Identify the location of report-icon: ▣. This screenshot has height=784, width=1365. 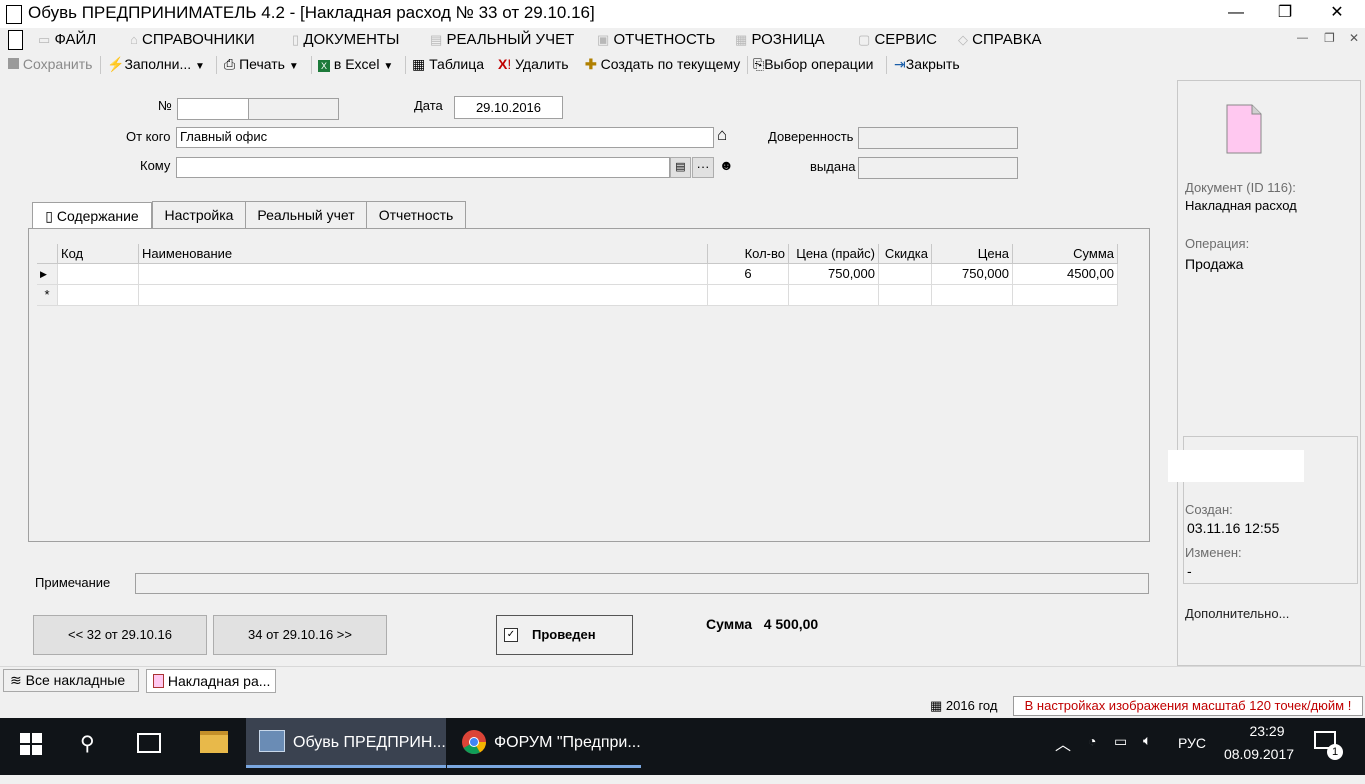
(603, 39).